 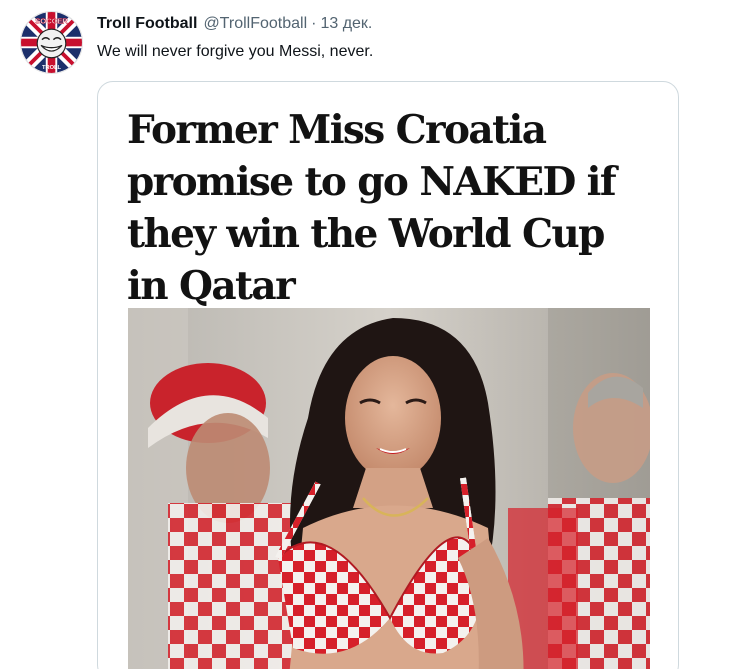 What do you see at coordinates (255, 24) in the screenshot?
I see `author-handle: @TrollFootball` at bounding box center [255, 24].